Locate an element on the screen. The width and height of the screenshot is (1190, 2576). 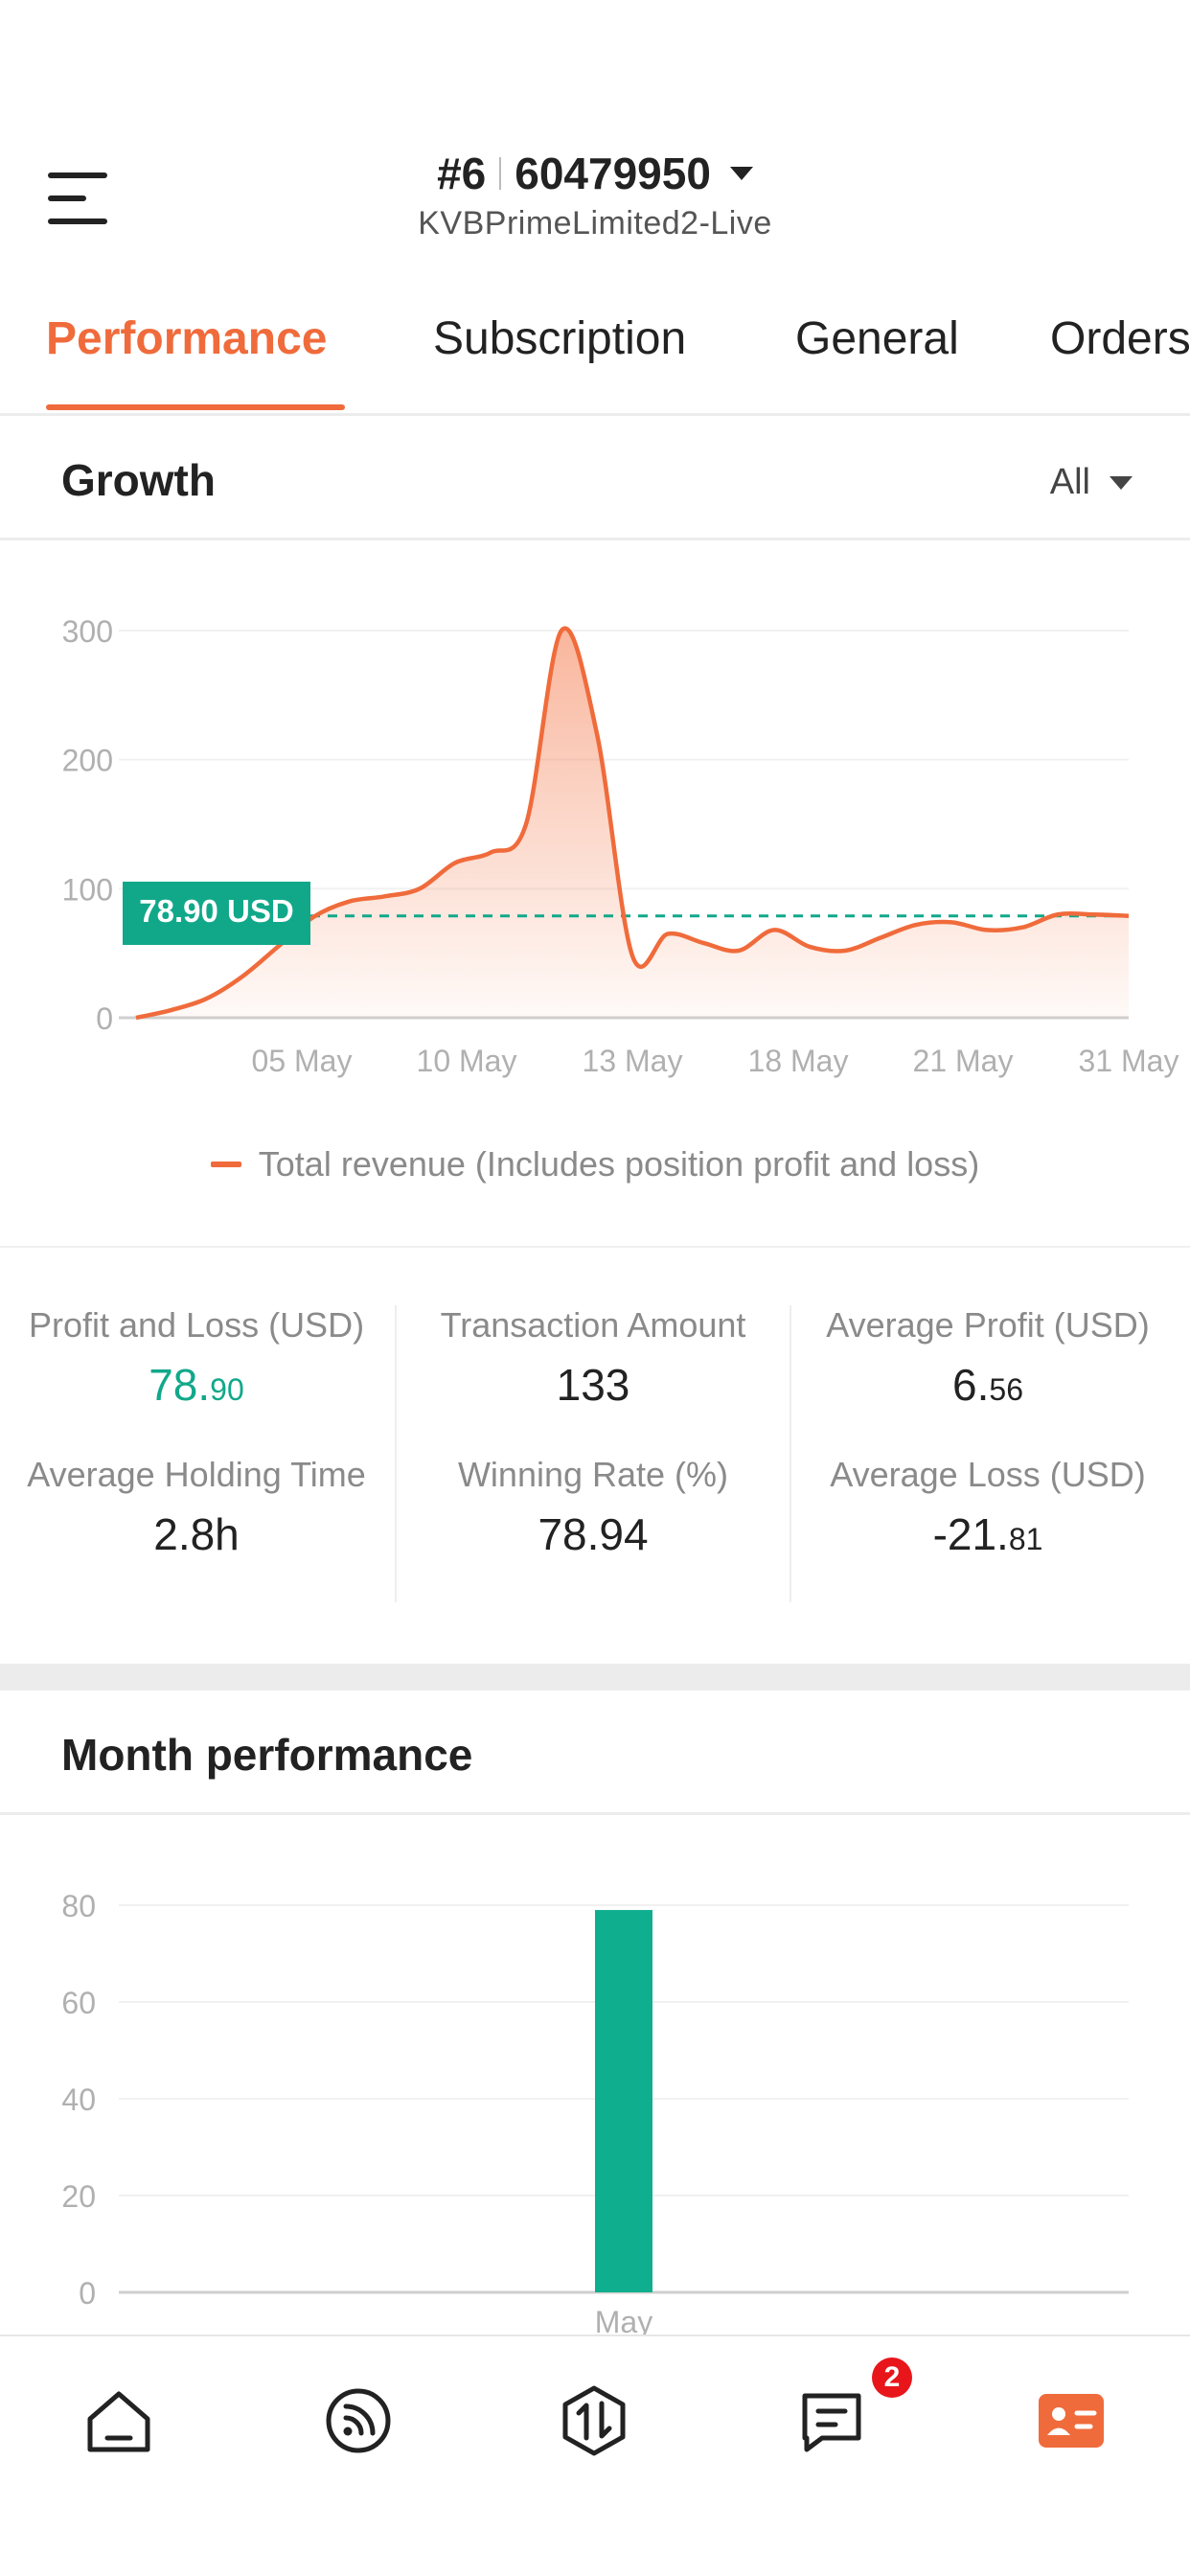
account-rank: #6 is located at coordinates (462, 173).